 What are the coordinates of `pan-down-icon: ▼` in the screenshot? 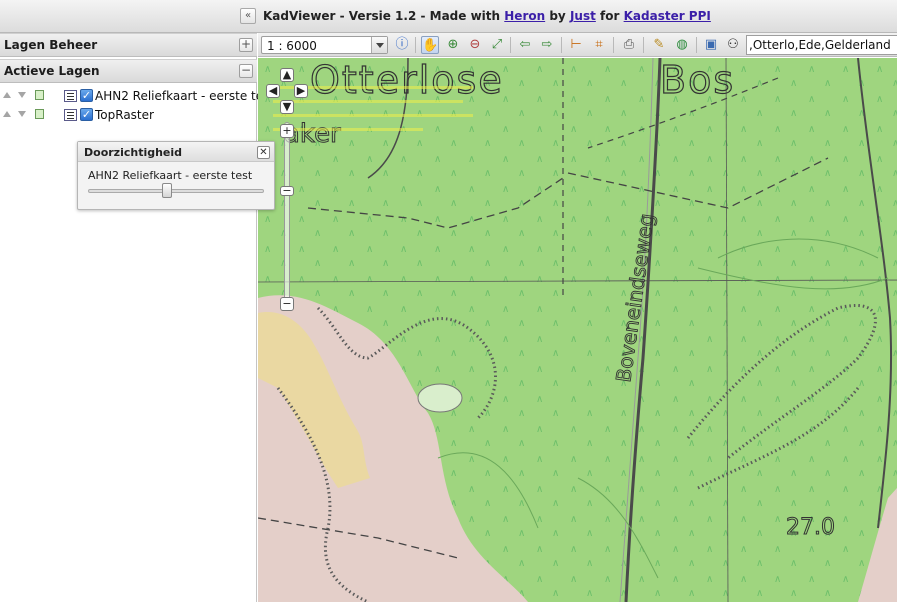 It's located at (287, 107).